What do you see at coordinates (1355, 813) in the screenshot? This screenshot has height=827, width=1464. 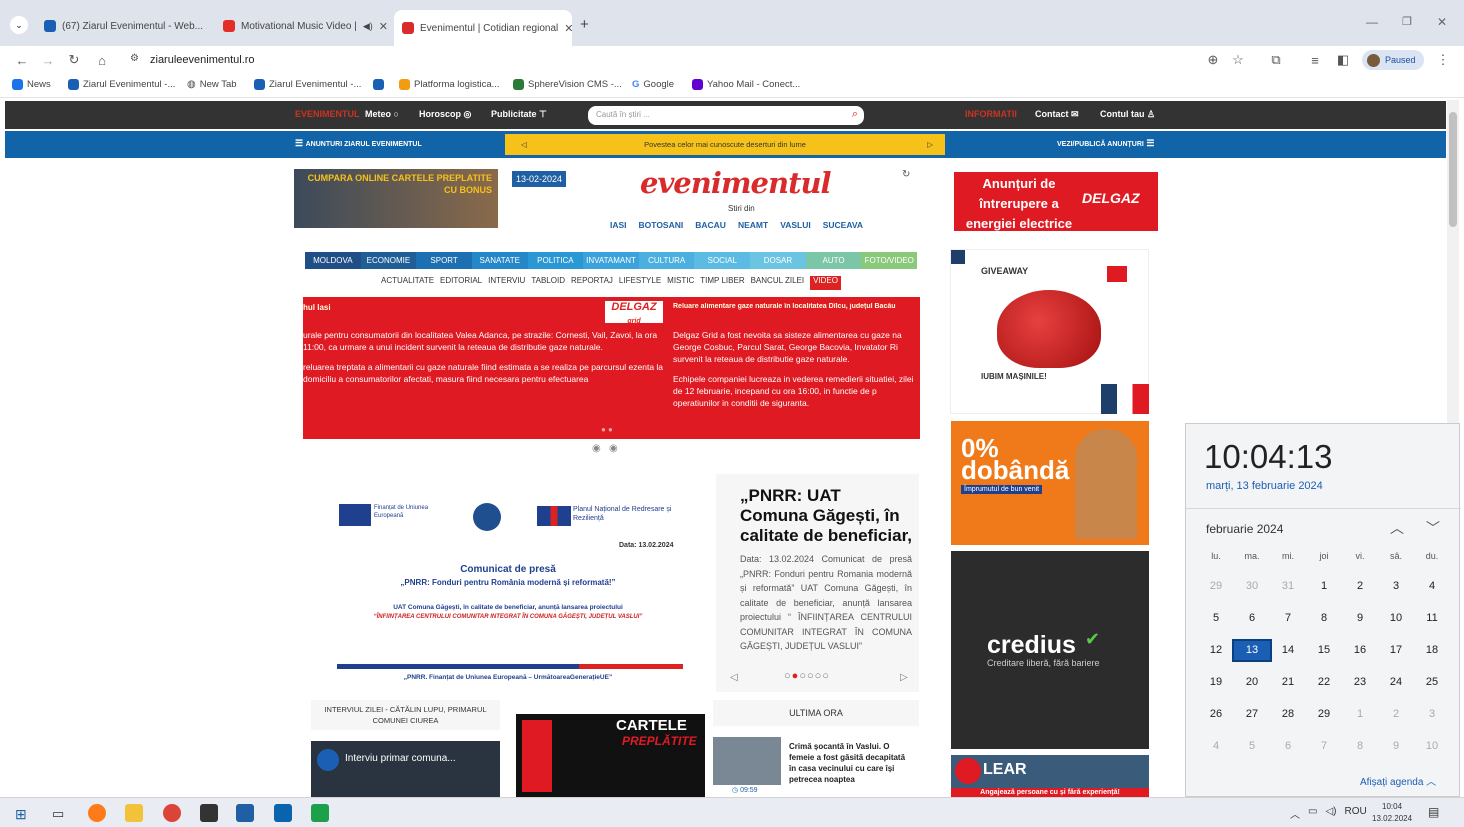 I see `language-indicator: ROU` at bounding box center [1355, 813].